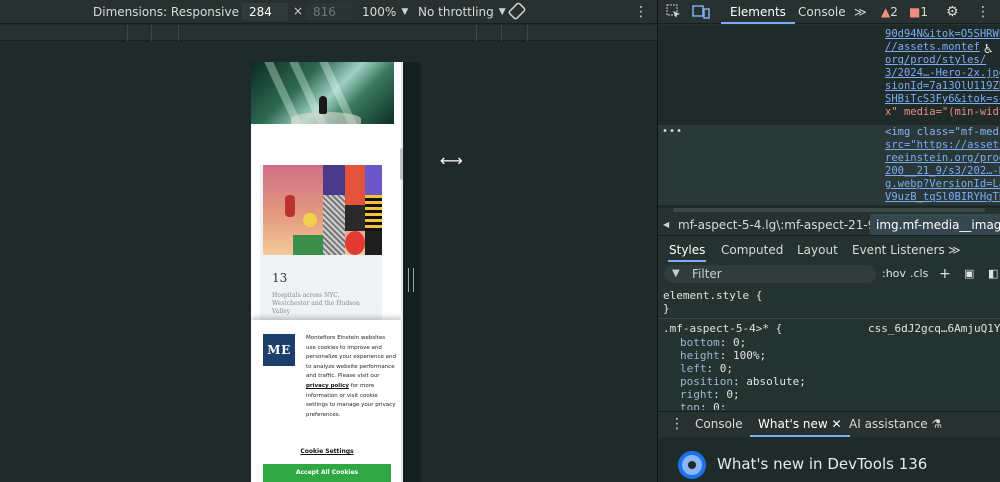  Describe the element at coordinates (674, 13) in the screenshot. I see `inspect-element-icon` at that location.